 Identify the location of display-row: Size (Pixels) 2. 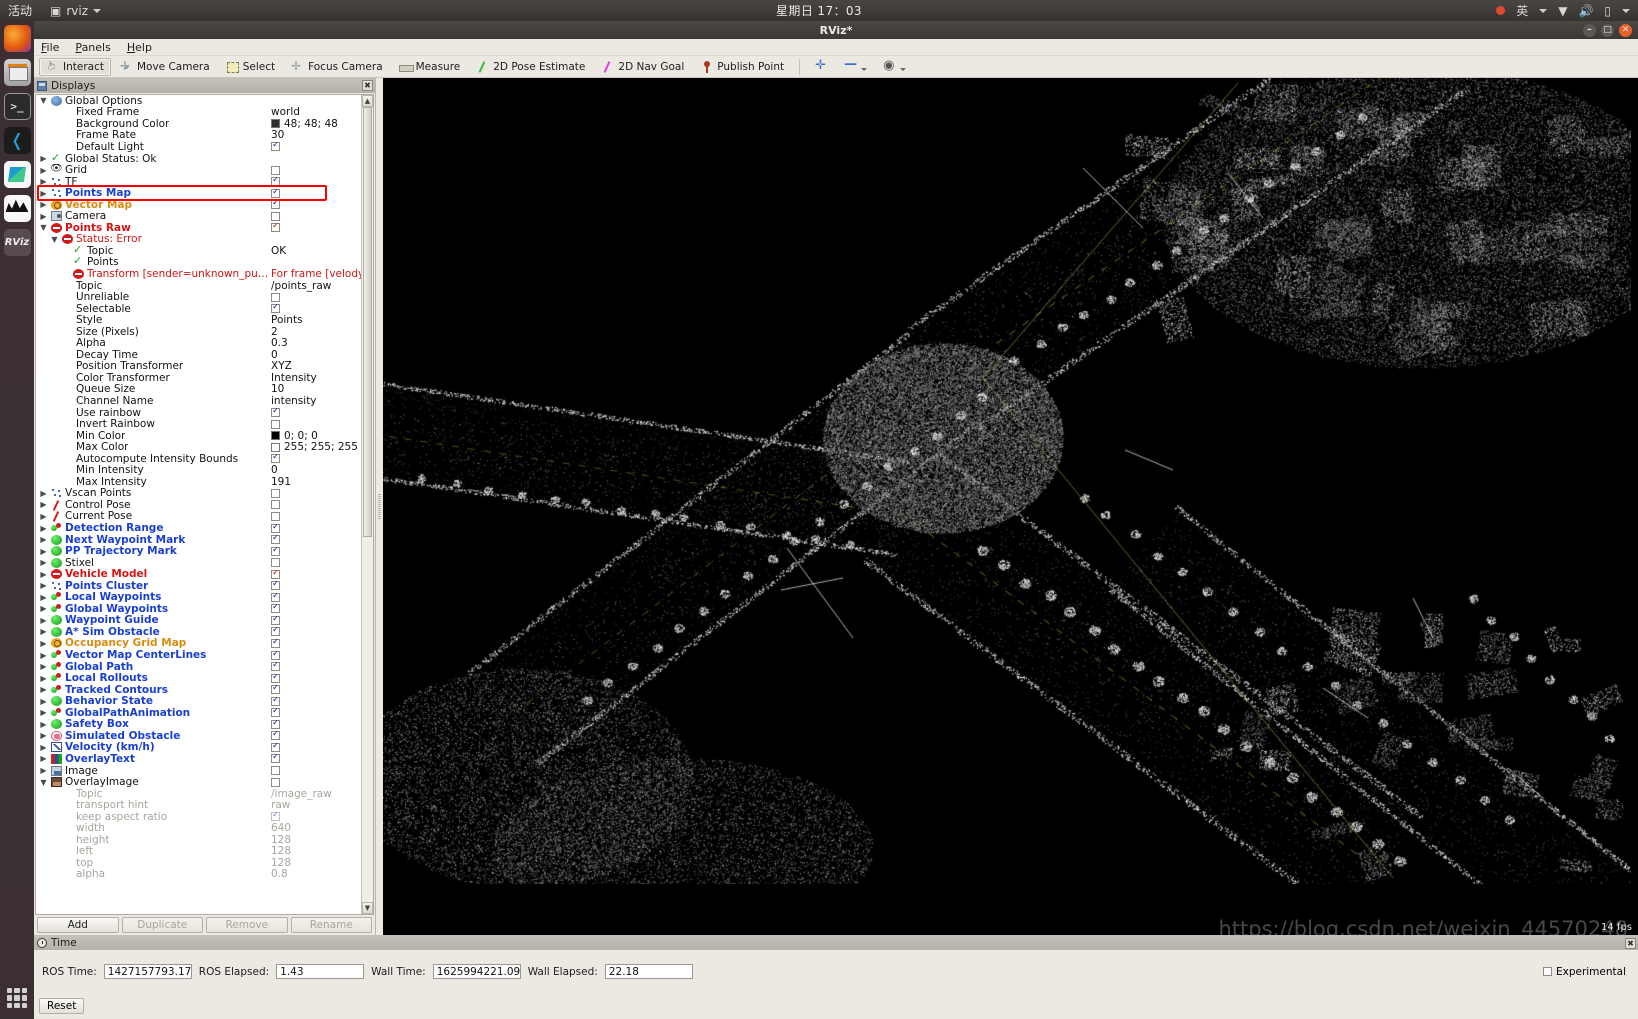
(198, 332).